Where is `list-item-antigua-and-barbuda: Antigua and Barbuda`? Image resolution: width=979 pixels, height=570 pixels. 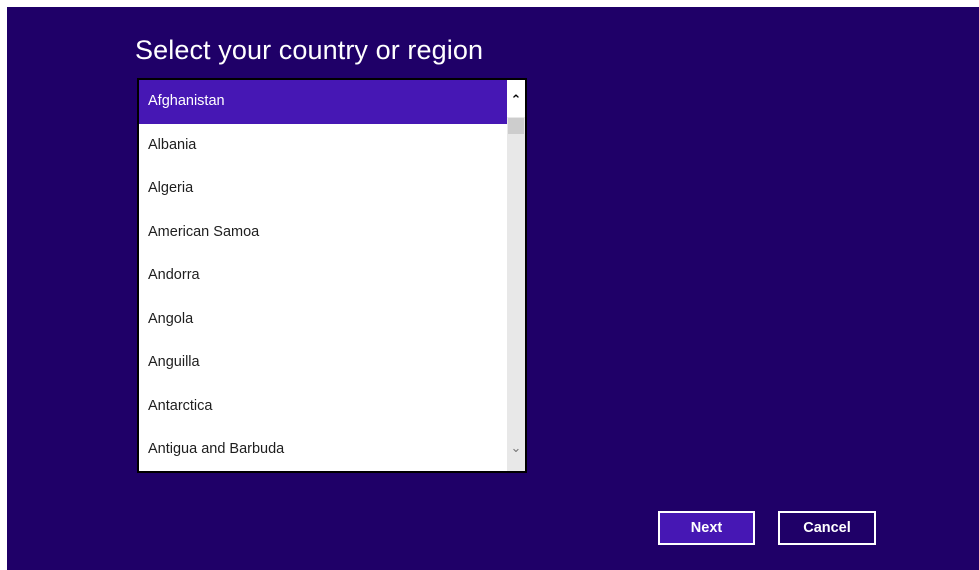 list-item-antigua-and-barbuda: Antigua and Barbuda is located at coordinates (323, 449).